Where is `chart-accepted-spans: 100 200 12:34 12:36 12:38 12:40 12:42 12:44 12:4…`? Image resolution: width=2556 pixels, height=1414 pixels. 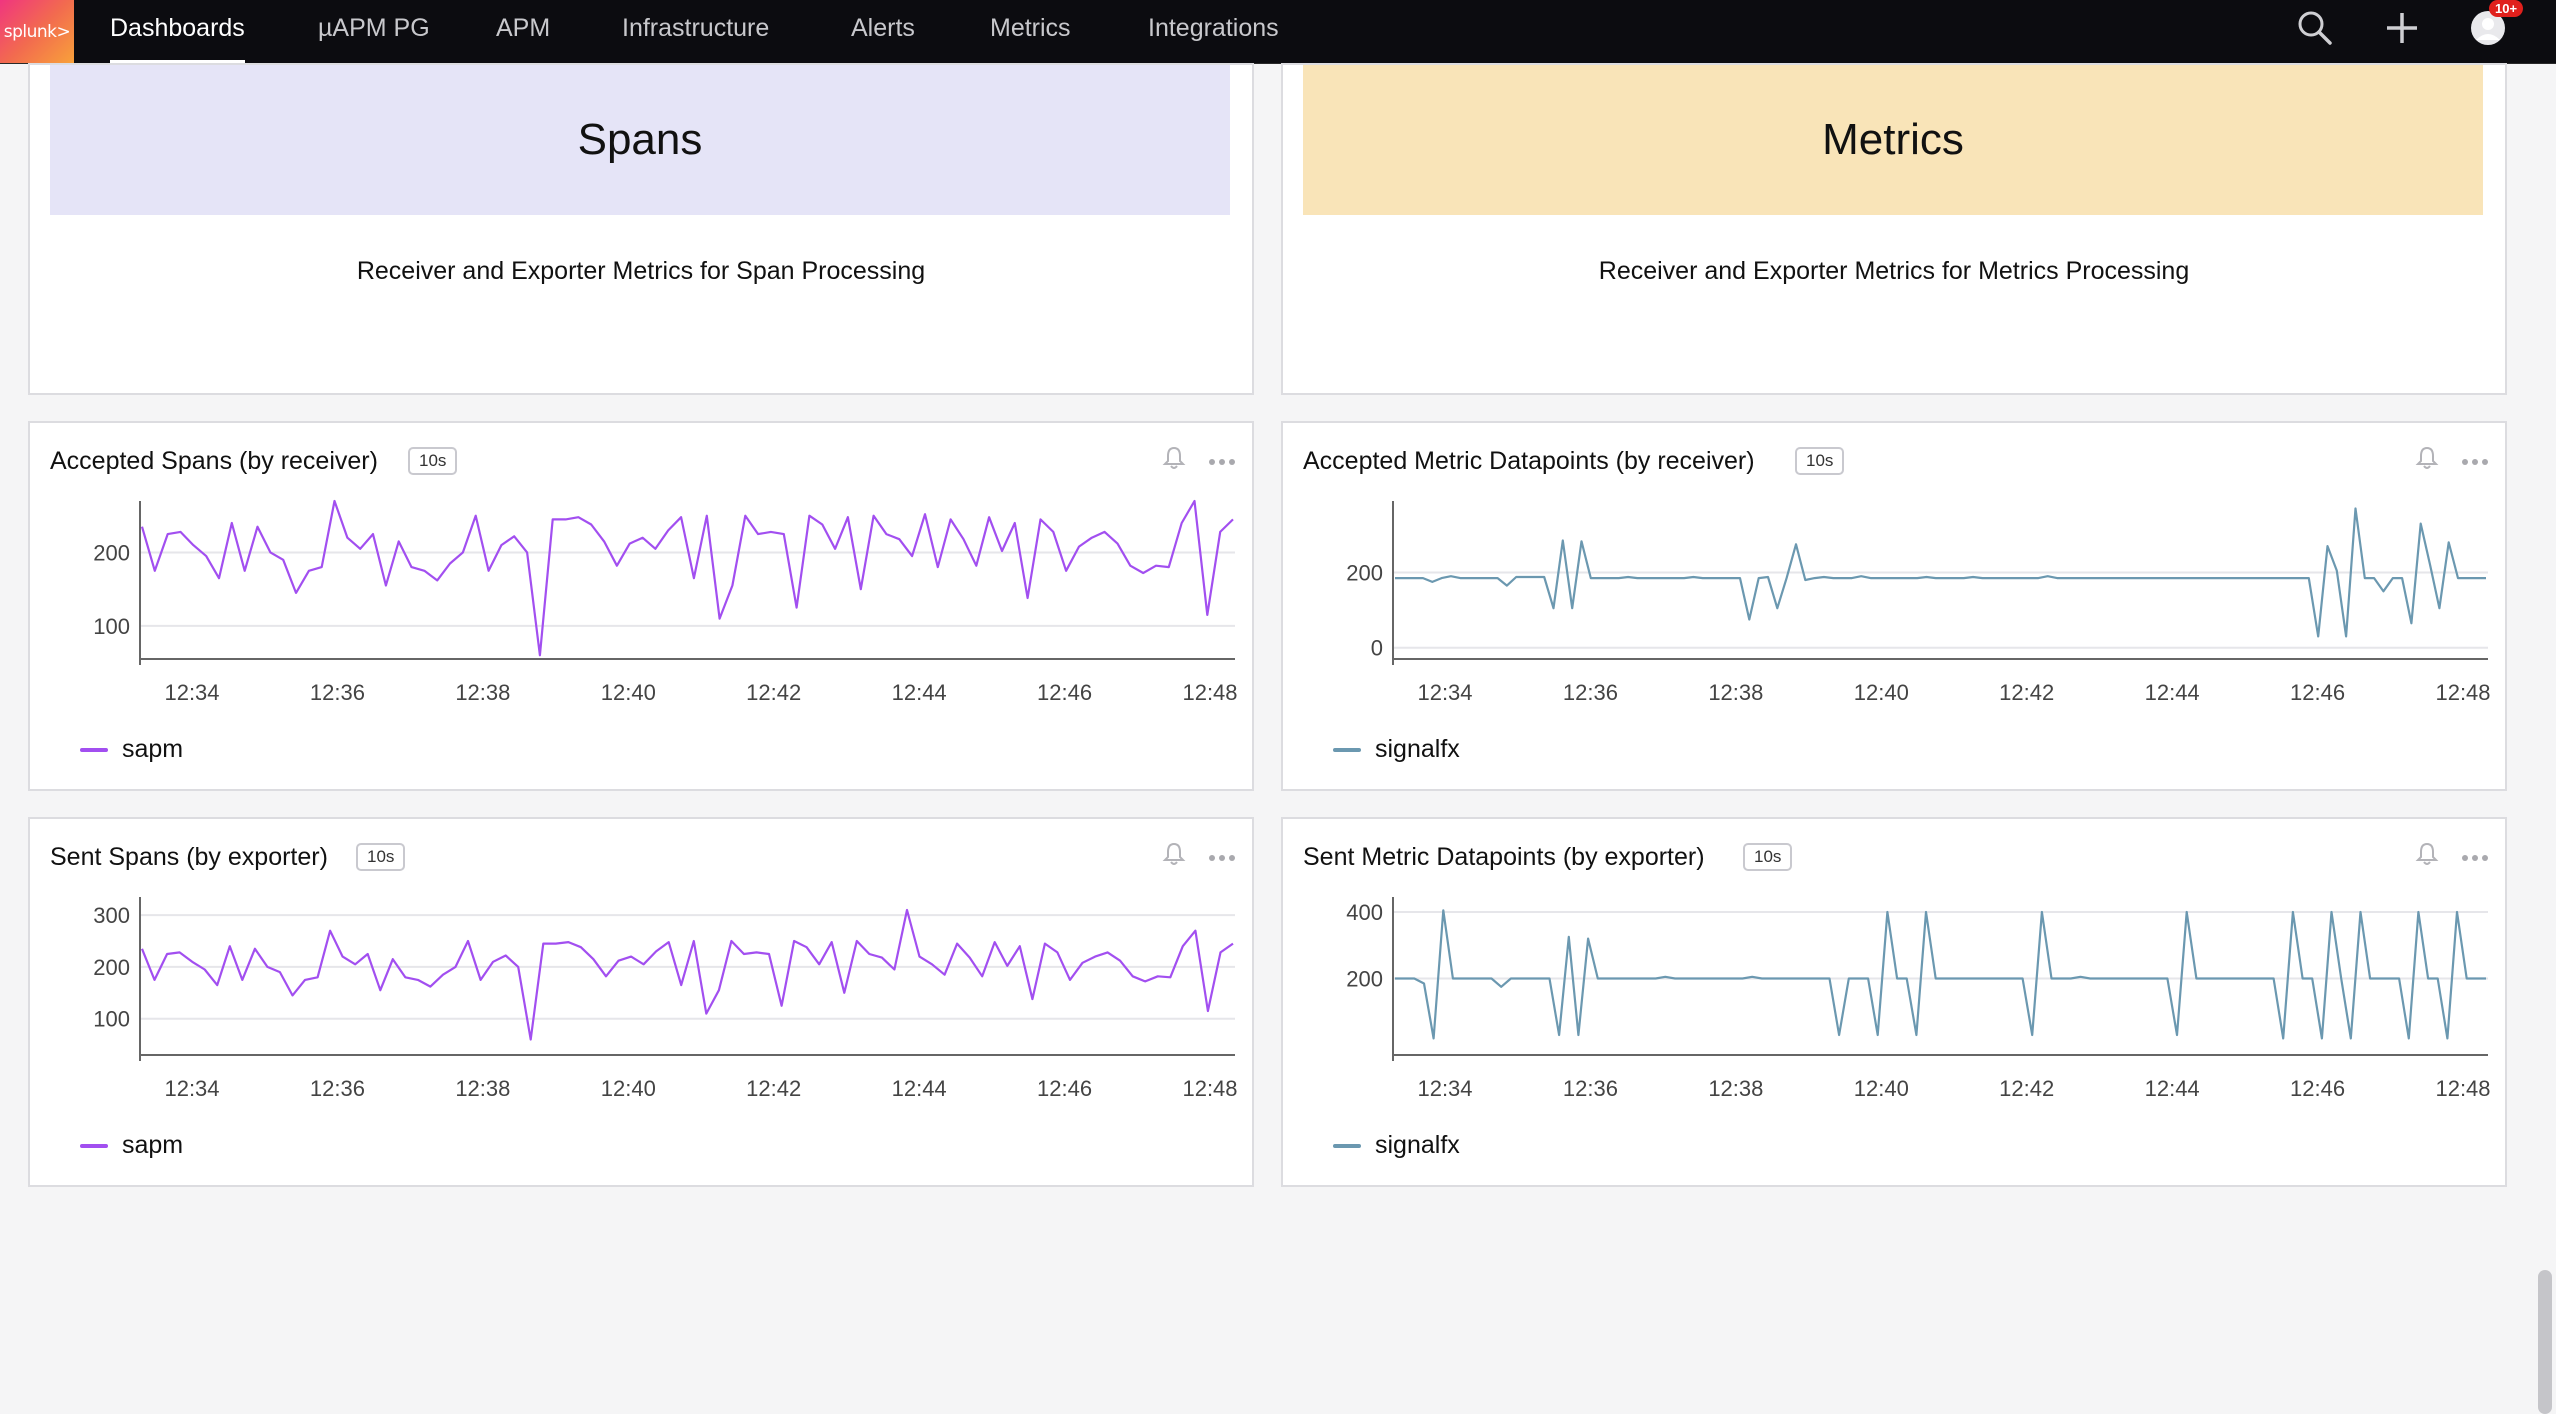 chart-accepted-spans: 100 200 12:34 12:36 12:38 12:40 12:42 12:44 12:4… is located at coordinates (665, 602).